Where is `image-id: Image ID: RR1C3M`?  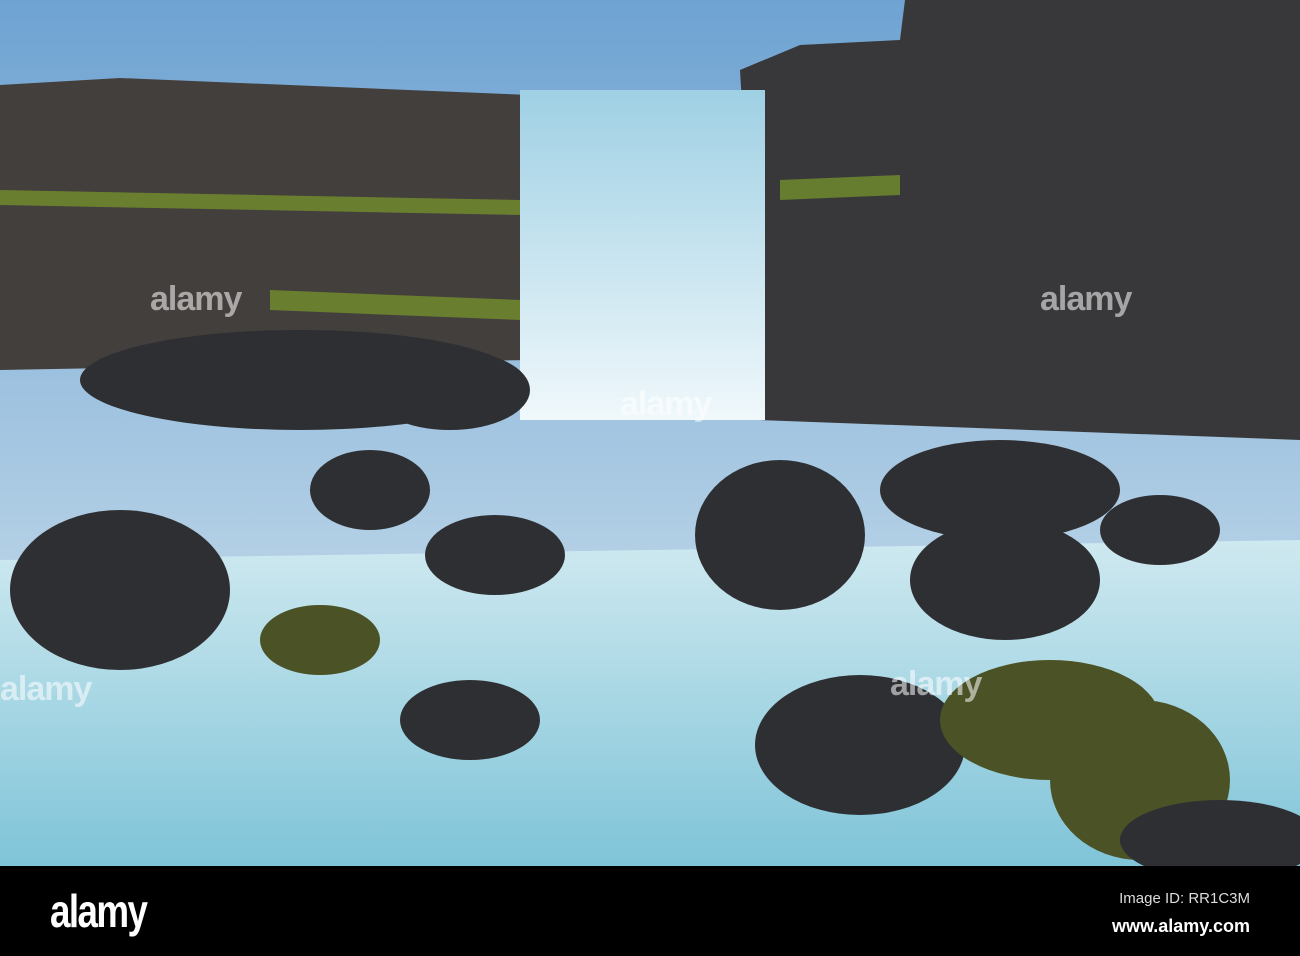 image-id: Image ID: RR1C3M is located at coordinates (1184, 898).